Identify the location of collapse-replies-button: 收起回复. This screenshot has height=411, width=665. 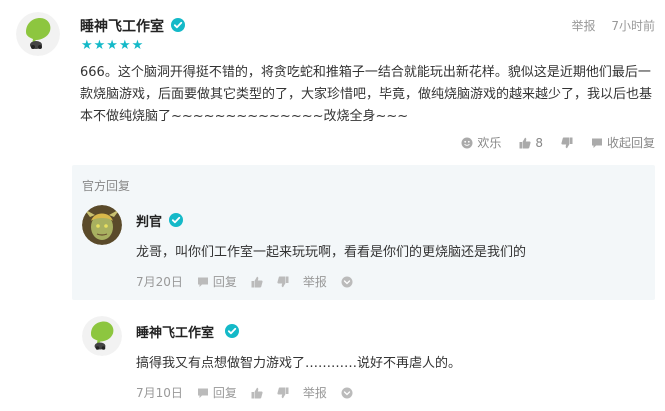
(623, 142).